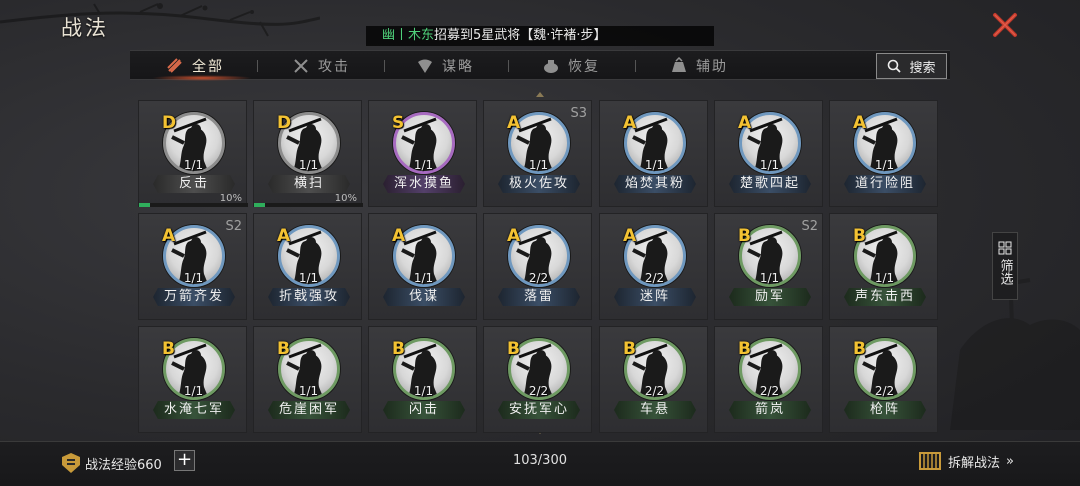 The image size is (1080, 486). I want to click on tactic-card: A 1/1 焰焚其粉, so click(653, 153).